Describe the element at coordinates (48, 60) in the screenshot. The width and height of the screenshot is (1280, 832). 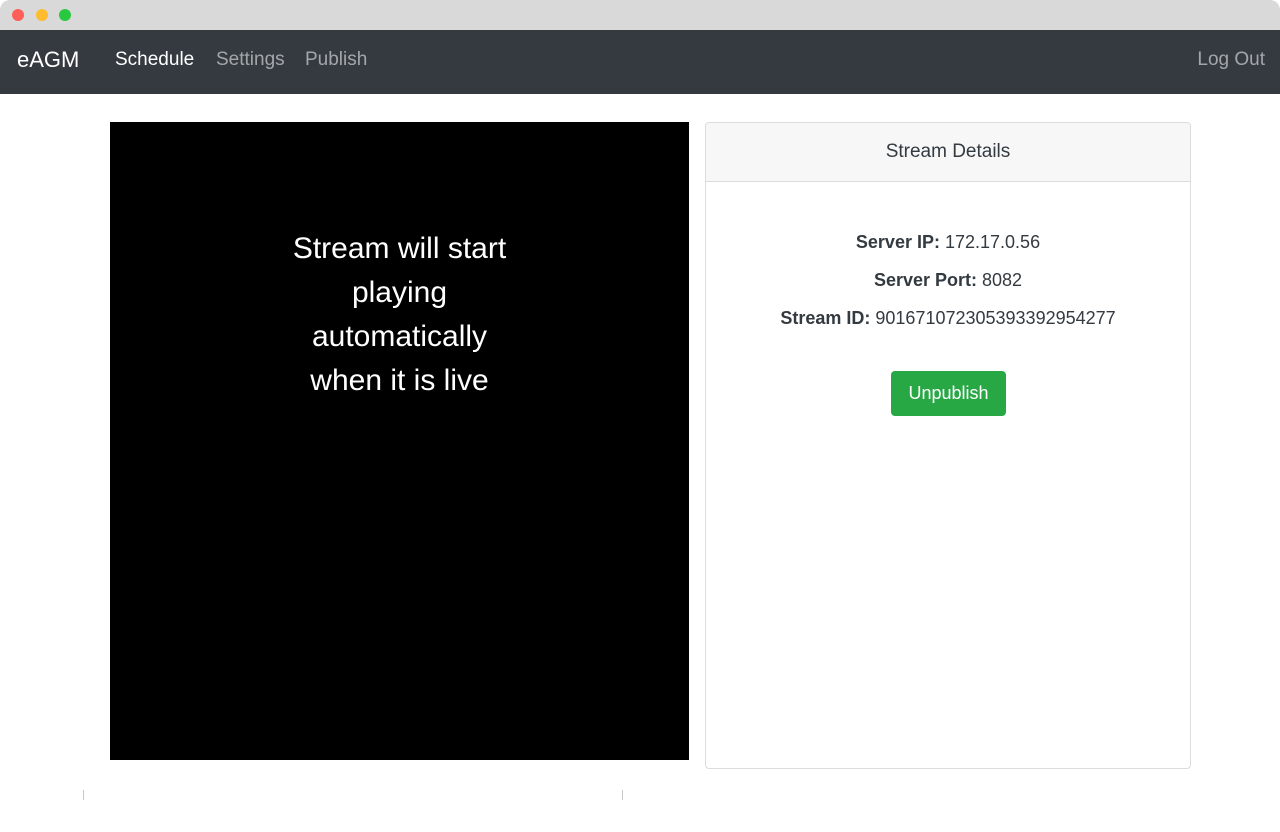
I see `brand-link: eAGM` at that location.